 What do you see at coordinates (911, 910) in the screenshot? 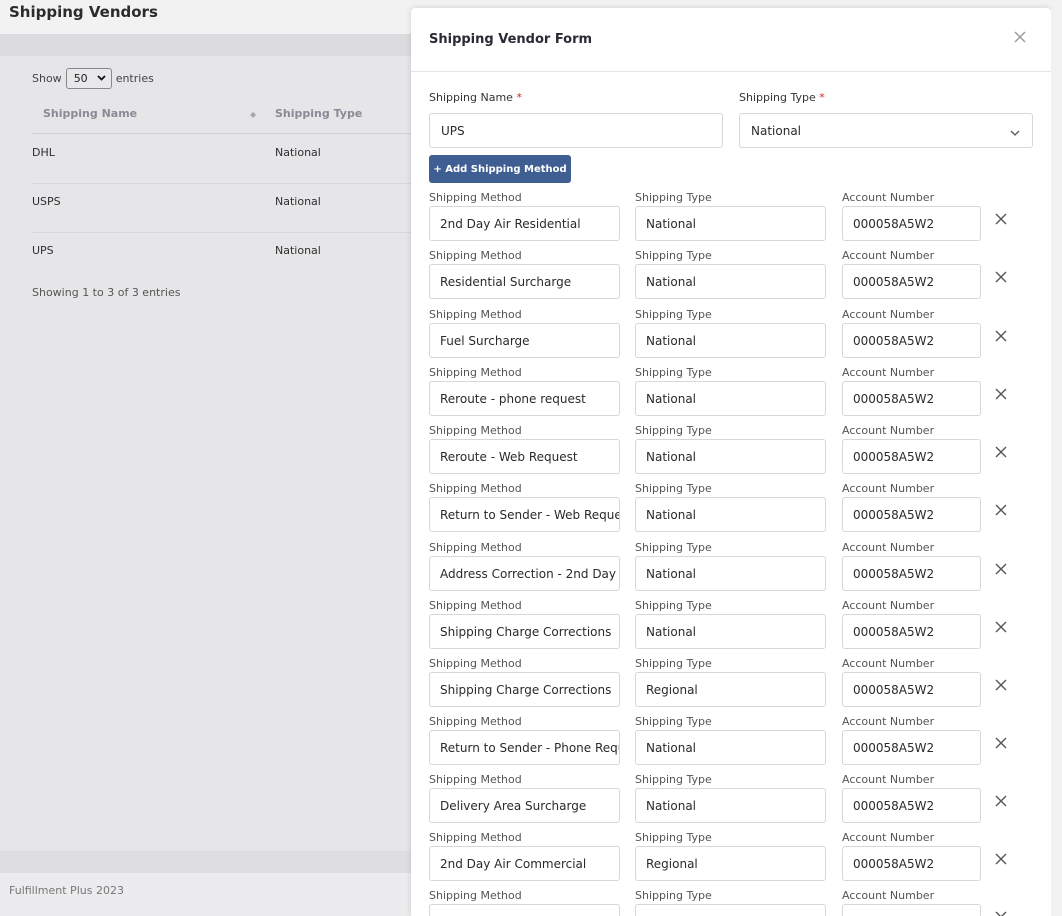
I see `account-number-input` at bounding box center [911, 910].